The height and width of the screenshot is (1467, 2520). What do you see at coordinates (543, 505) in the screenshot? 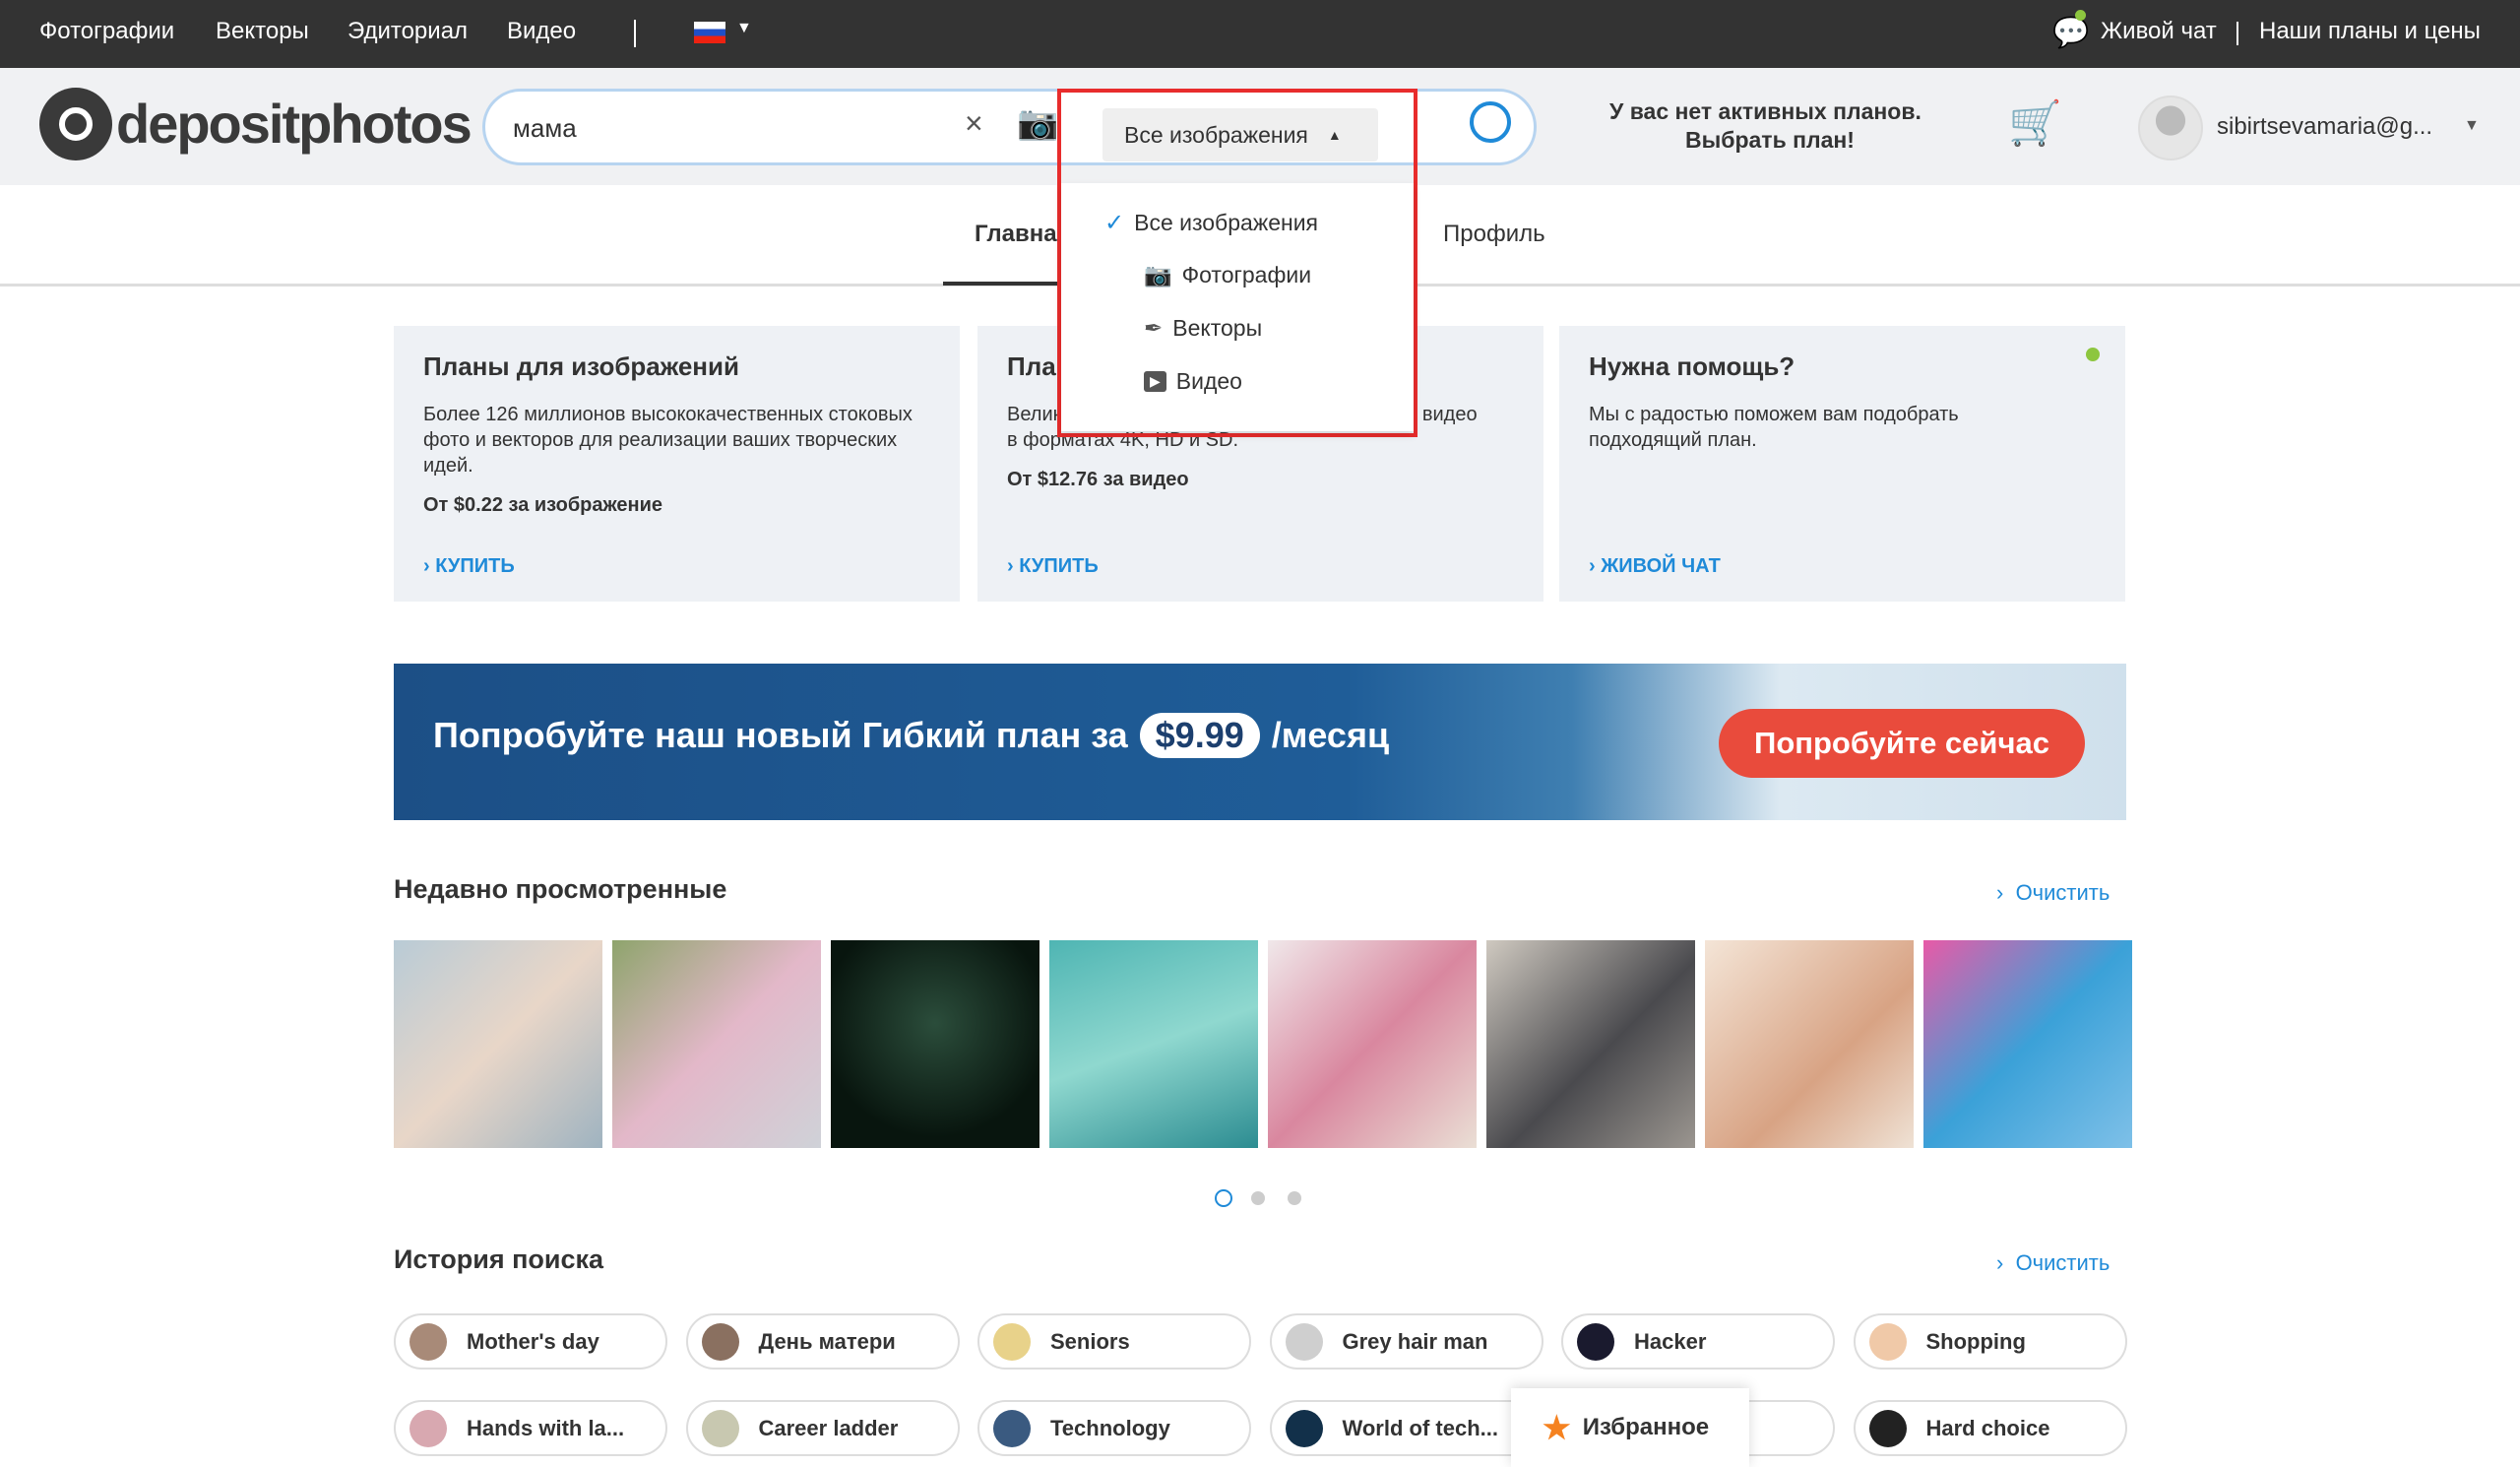
I see `card-price: От $0.22 за изображение` at bounding box center [543, 505].